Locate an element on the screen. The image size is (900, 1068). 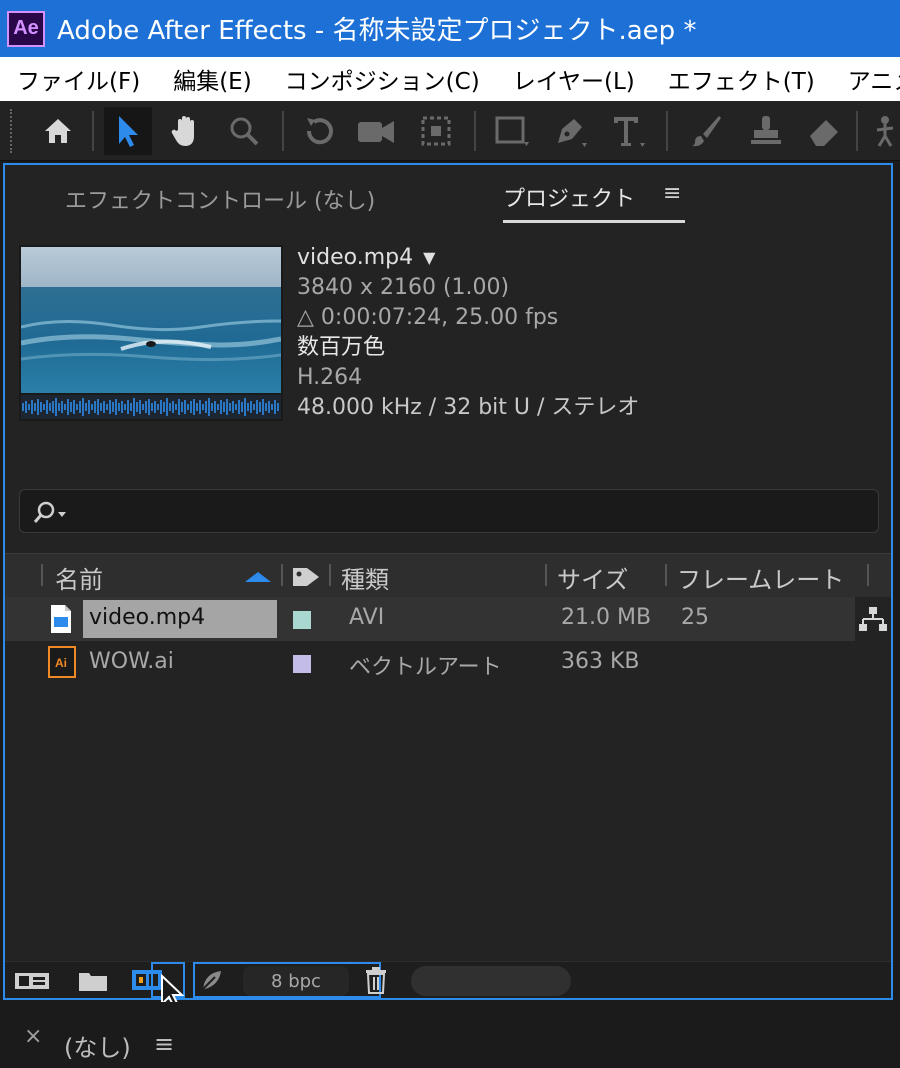
interpret-footage-icon is located at coordinates (33, 980).